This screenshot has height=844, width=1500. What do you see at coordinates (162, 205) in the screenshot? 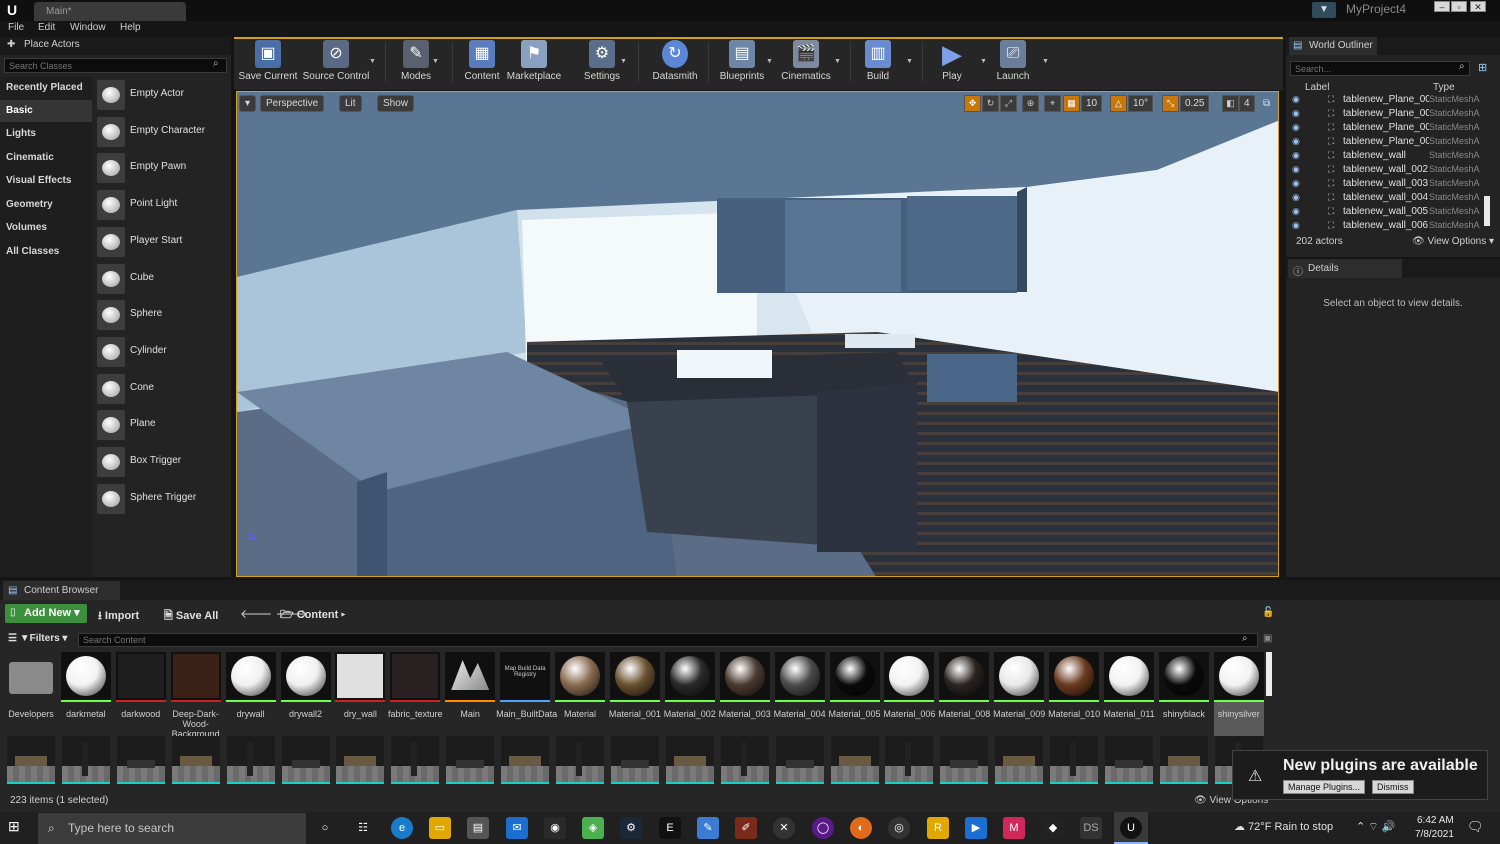
I see `actor-item: Point Light` at bounding box center [162, 205].